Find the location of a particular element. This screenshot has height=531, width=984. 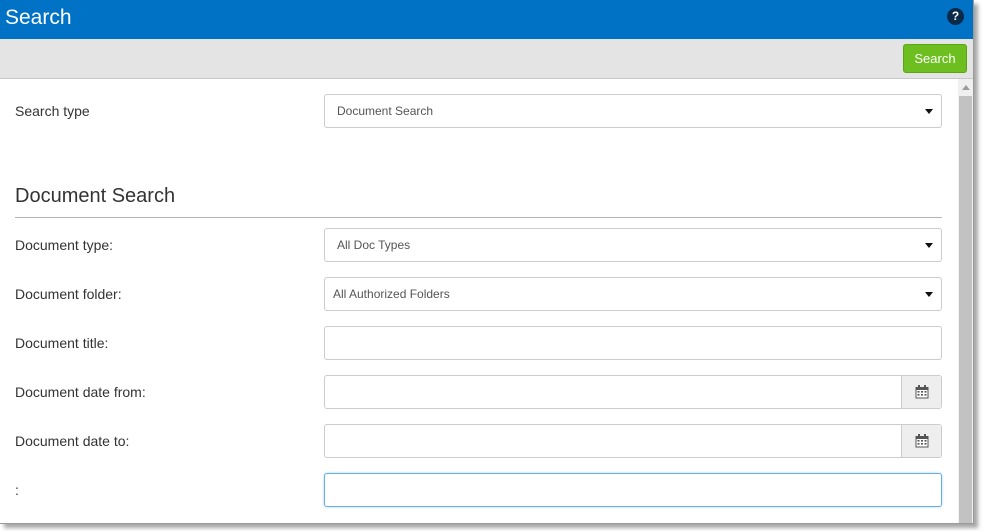

document-folder-value: All Authorized Folders is located at coordinates (391, 294).